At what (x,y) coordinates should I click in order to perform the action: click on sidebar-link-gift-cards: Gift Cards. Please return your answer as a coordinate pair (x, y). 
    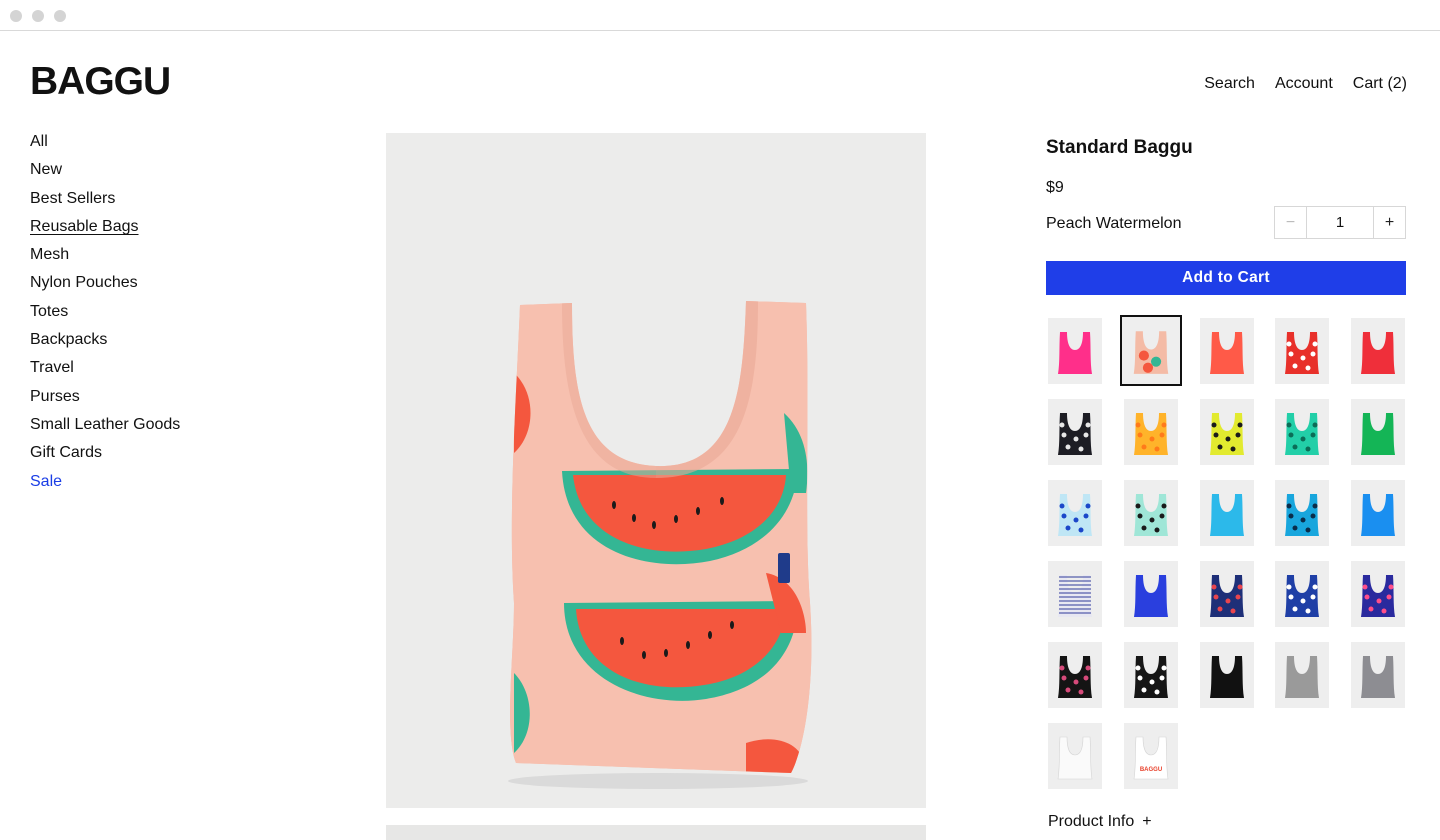
    Looking at the image, I should click on (66, 452).